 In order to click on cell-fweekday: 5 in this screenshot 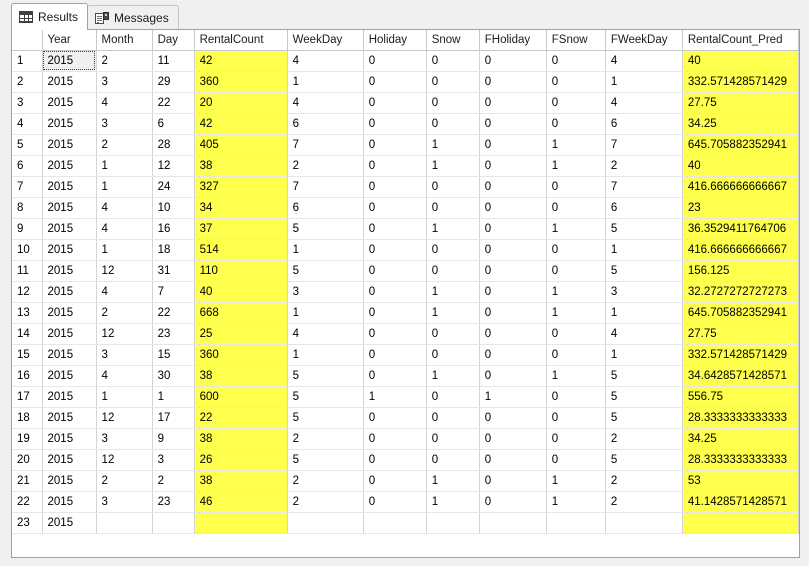, I will do `click(644, 271)`.